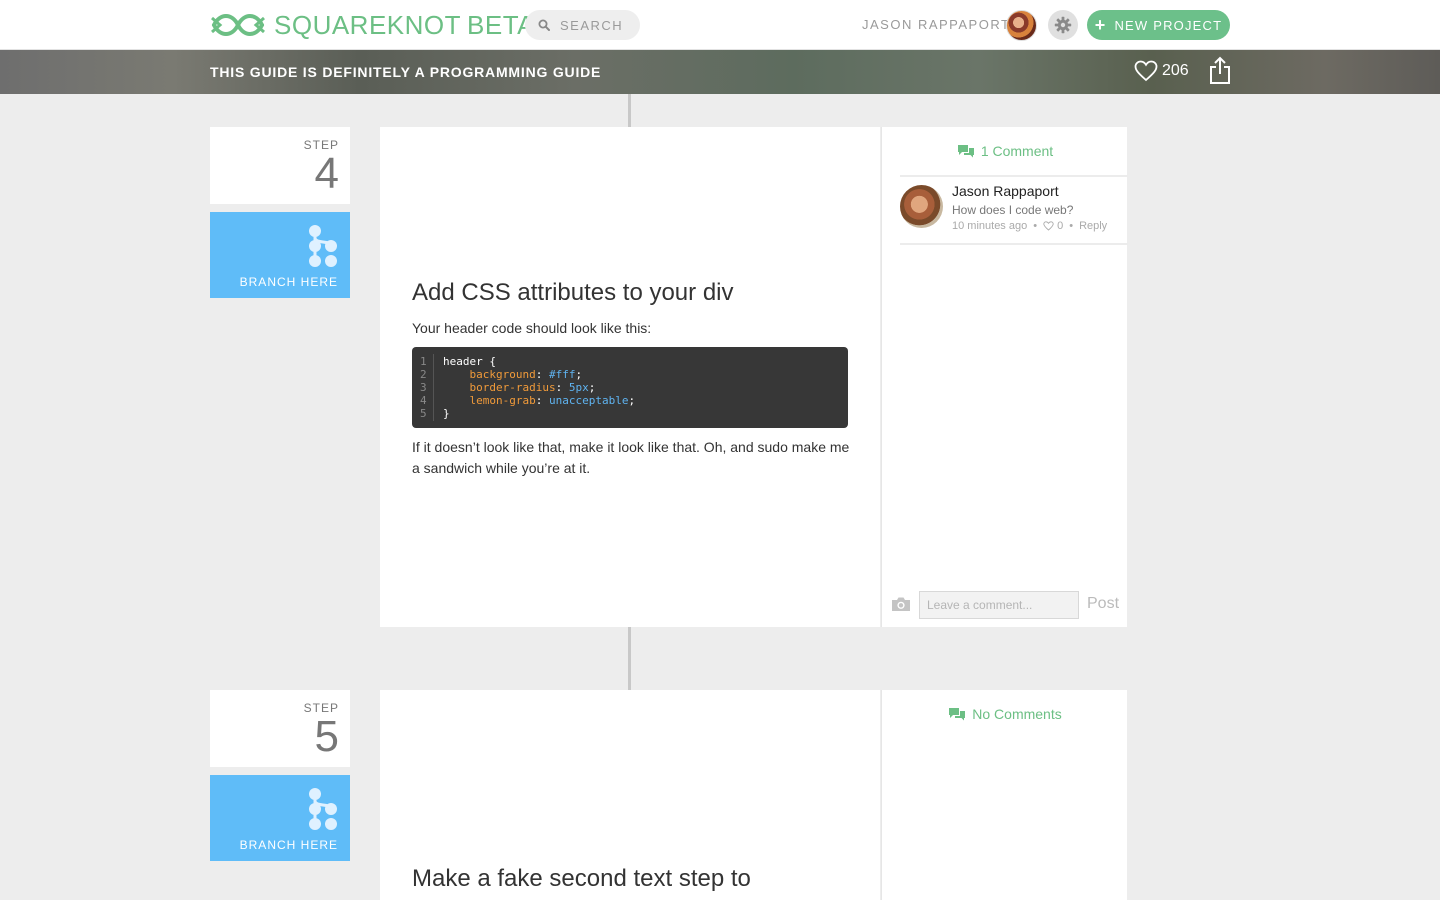 The image size is (1440, 900). Describe the element at coordinates (423, 387) in the screenshot. I see `line-number: 3` at that location.